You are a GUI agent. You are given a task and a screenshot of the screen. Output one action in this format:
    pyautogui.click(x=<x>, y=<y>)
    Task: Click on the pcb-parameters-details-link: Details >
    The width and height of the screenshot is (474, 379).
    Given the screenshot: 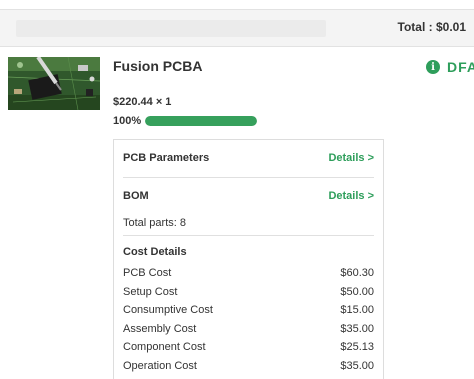 What is the action you would take?
    pyautogui.click(x=351, y=158)
    